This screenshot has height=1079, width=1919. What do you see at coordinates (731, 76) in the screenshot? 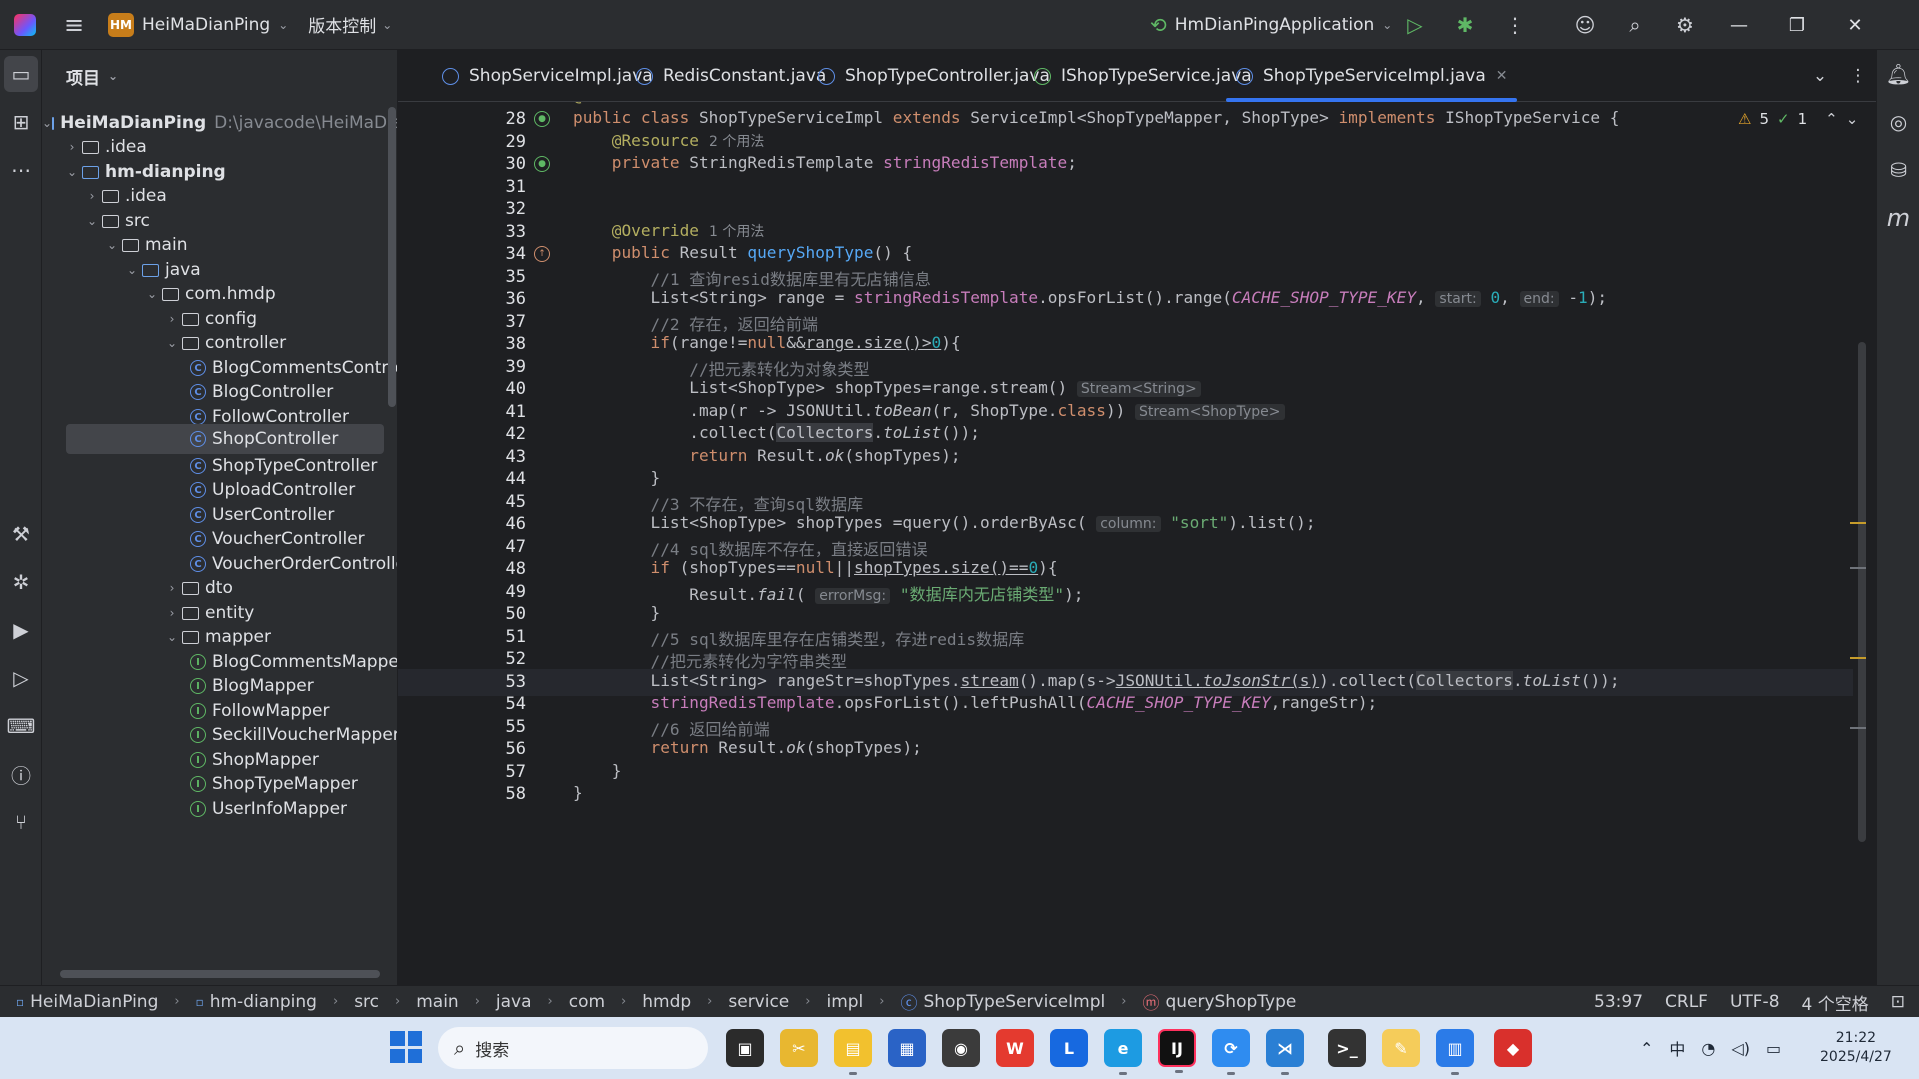
I see `tab-redisconstant: RedisConstant.java` at bounding box center [731, 76].